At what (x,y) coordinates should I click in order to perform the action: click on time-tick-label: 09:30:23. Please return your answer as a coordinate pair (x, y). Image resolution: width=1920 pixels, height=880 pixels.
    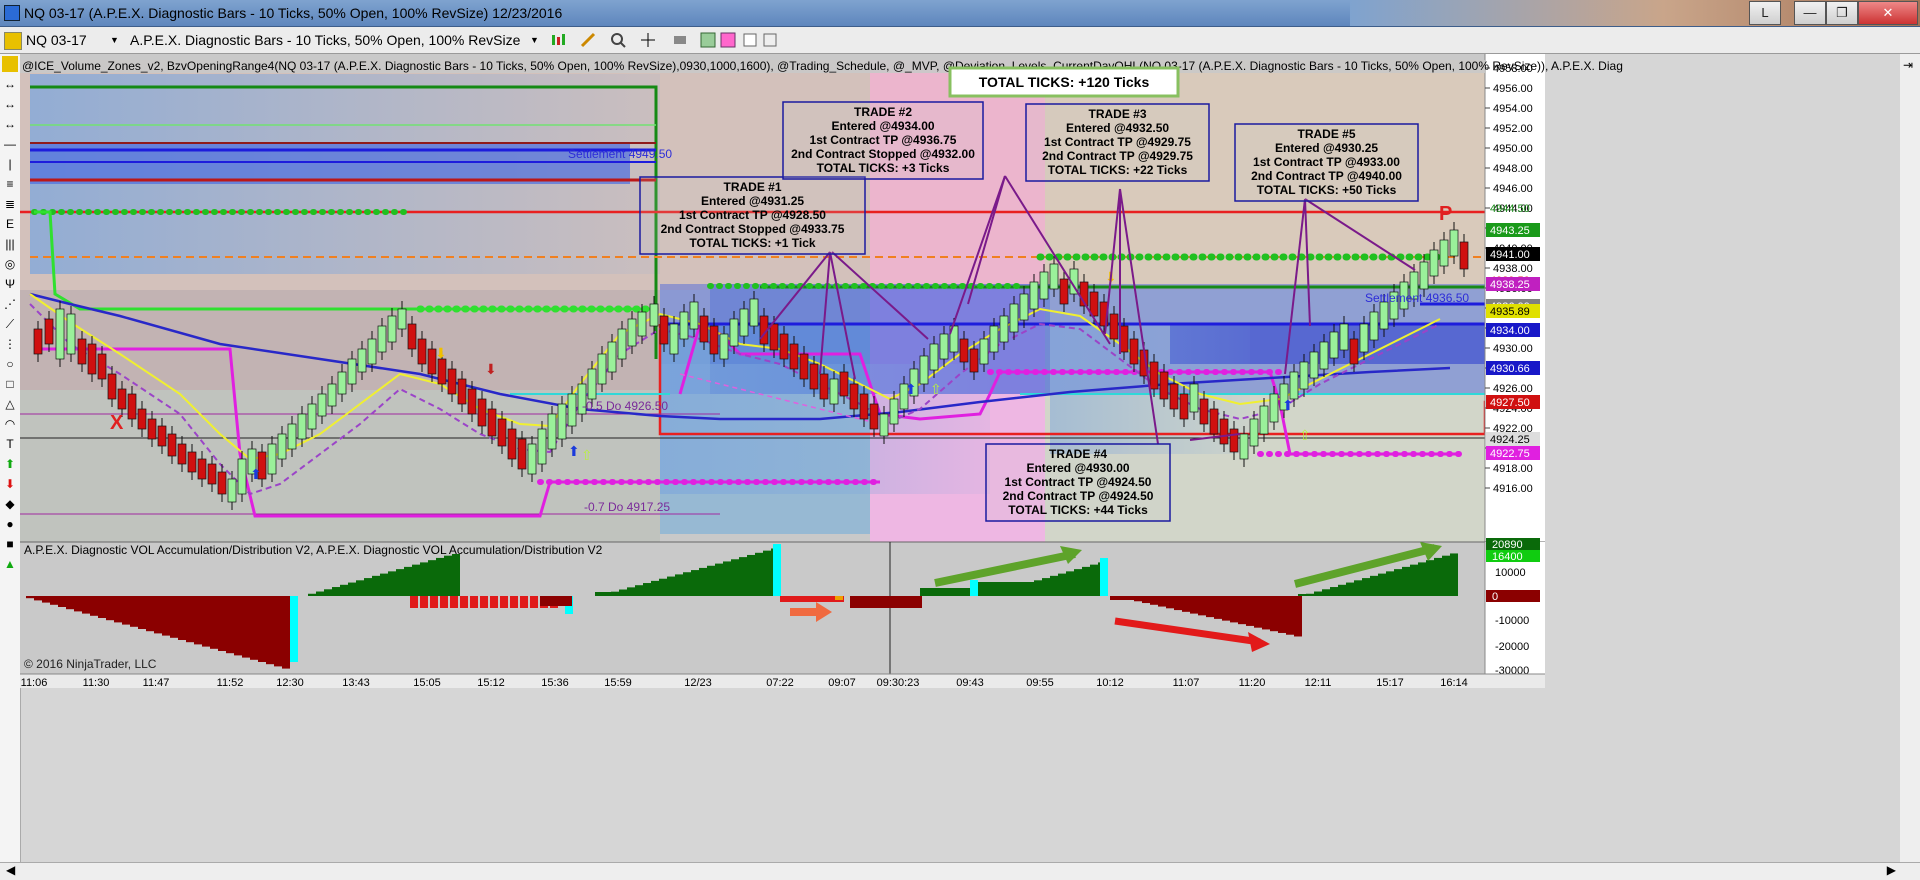
    Looking at the image, I should click on (898, 683).